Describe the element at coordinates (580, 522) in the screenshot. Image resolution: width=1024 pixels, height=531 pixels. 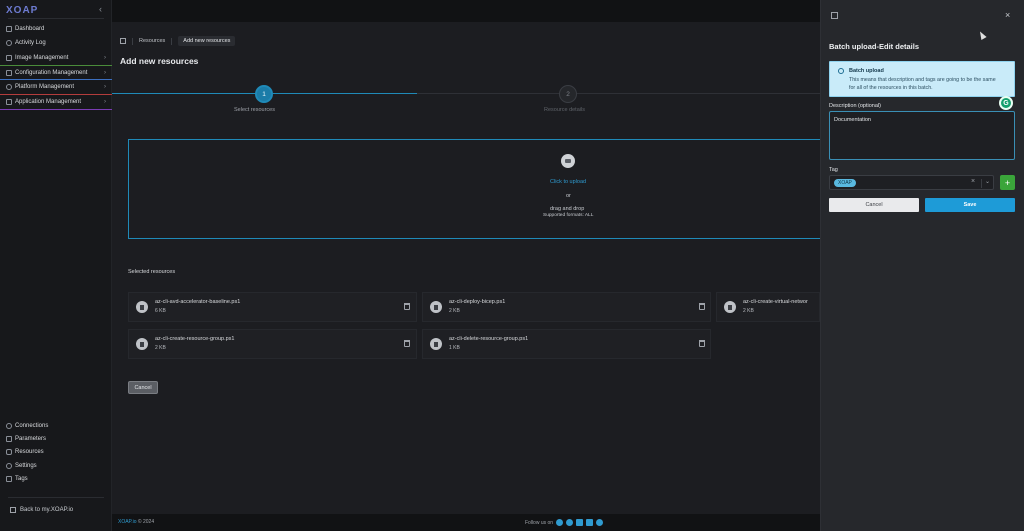
I see `linkedin-icon` at that location.